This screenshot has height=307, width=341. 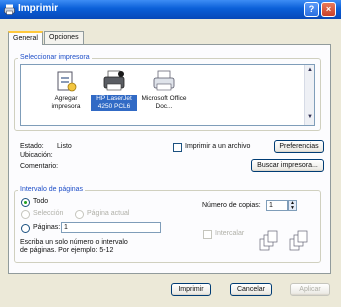 What do you see at coordinates (277, 205) in the screenshot?
I see `copies-input: 1` at bounding box center [277, 205].